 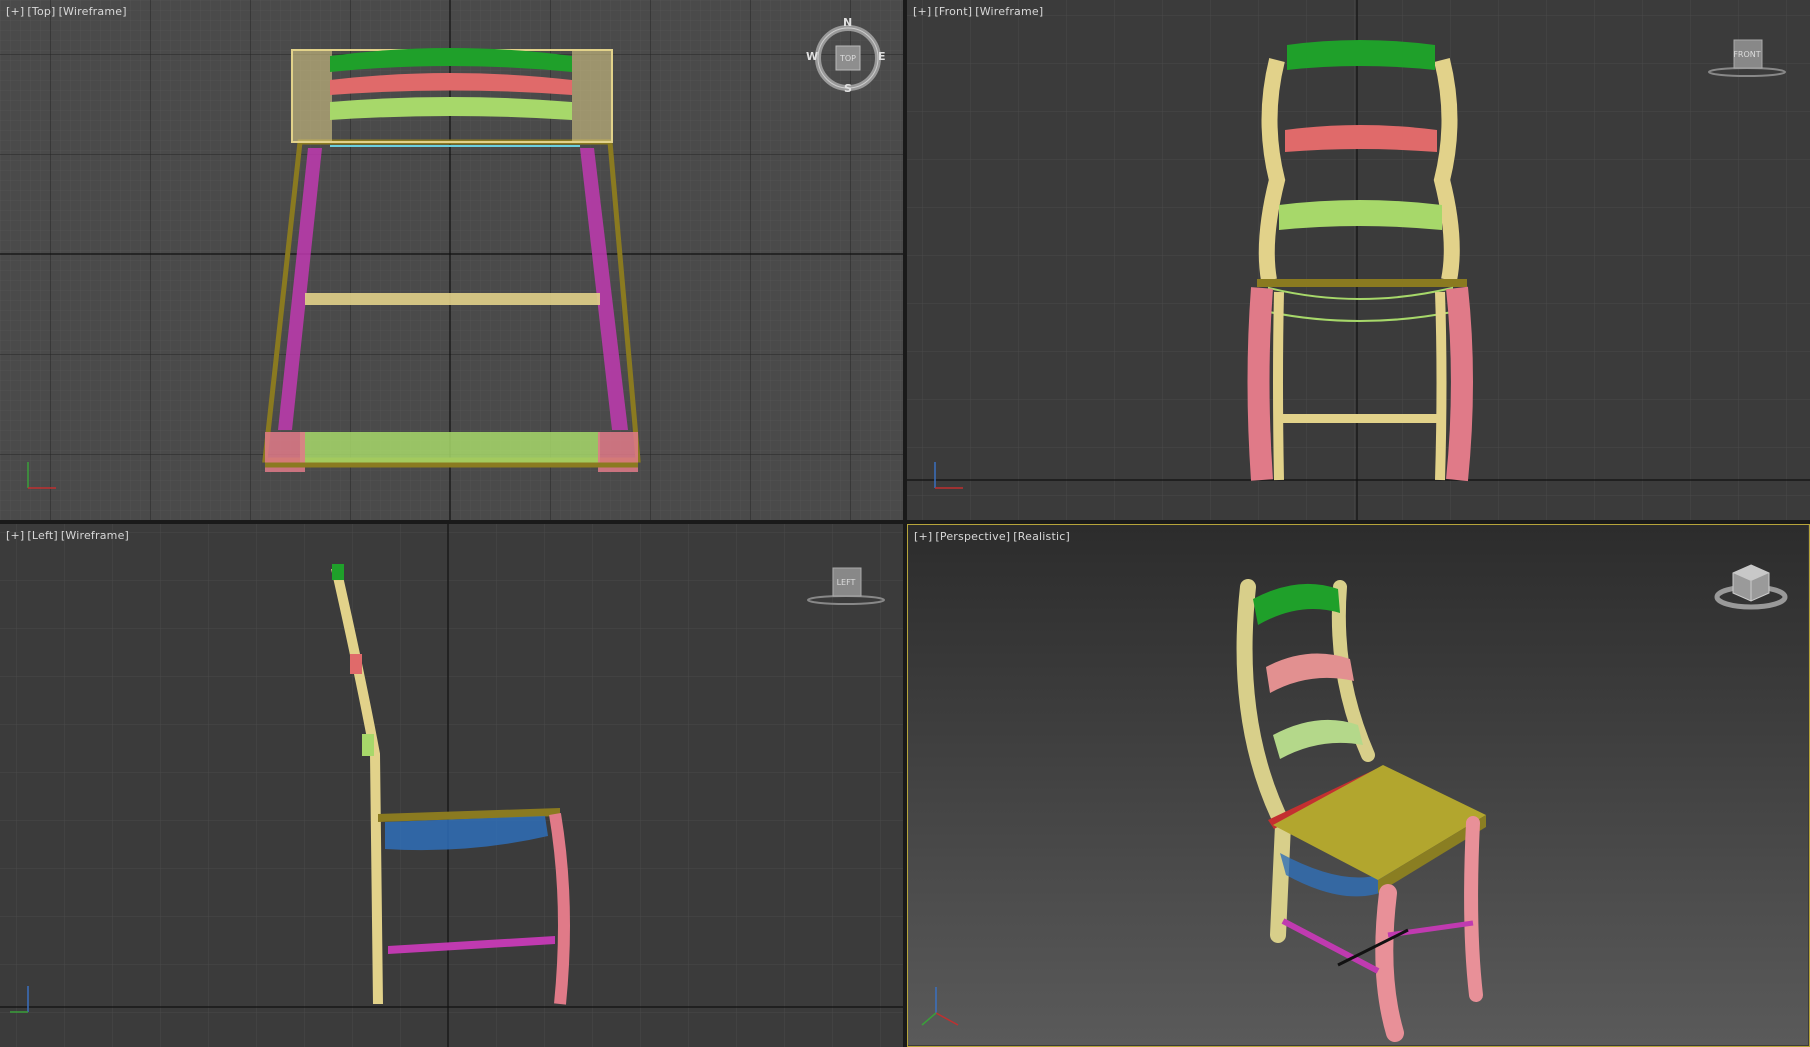 What do you see at coordinates (847, 57) in the screenshot?
I see `viewcube-compass: TOP N S E W` at bounding box center [847, 57].